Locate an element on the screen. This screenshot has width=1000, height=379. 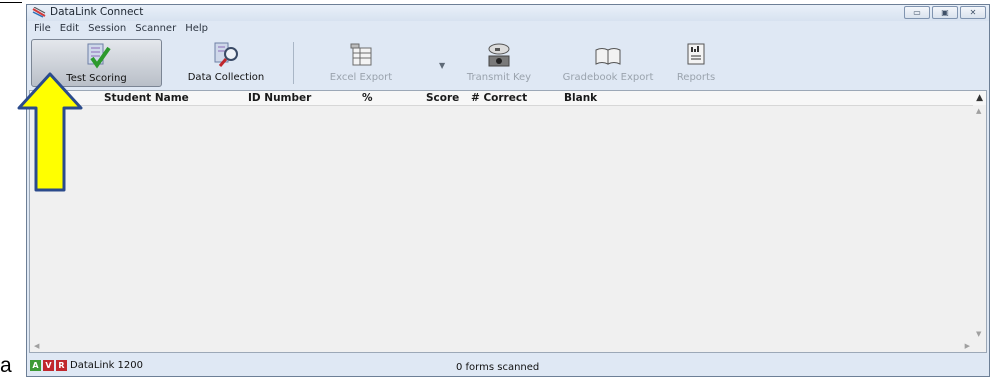
excel-export-label: Excel Export is located at coordinates (361, 77).